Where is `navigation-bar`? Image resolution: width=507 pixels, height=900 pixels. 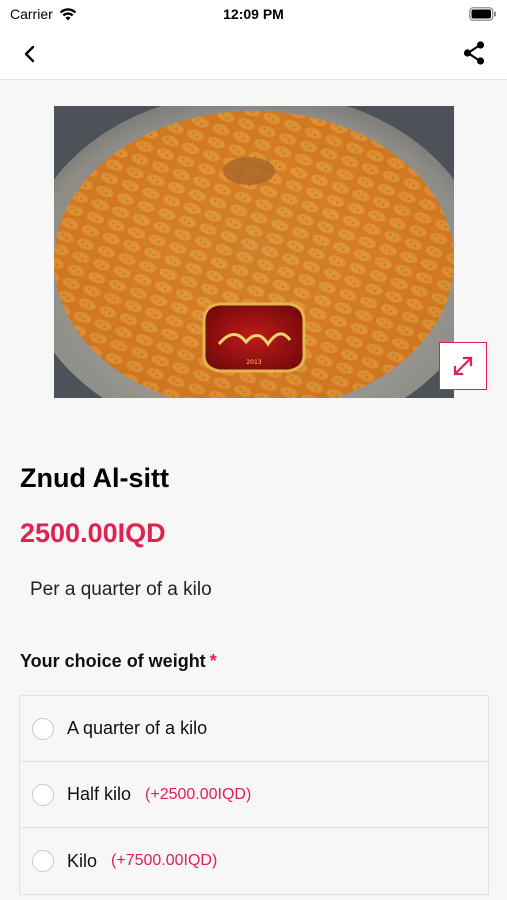
navigation-bar is located at coordinates (253, 54).